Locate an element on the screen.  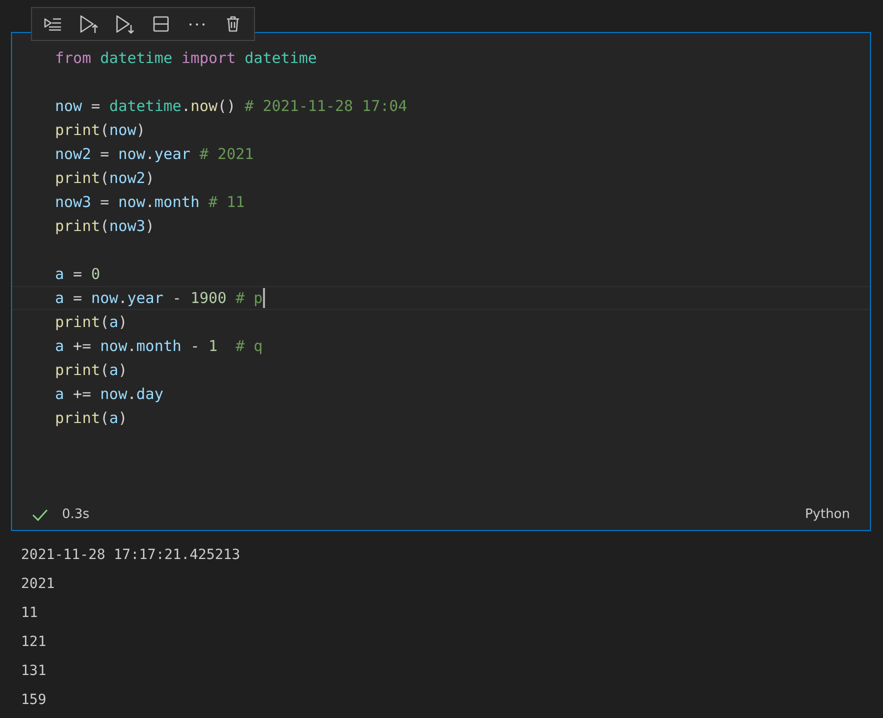
run-below-icon is located at coordinates (125, 24).